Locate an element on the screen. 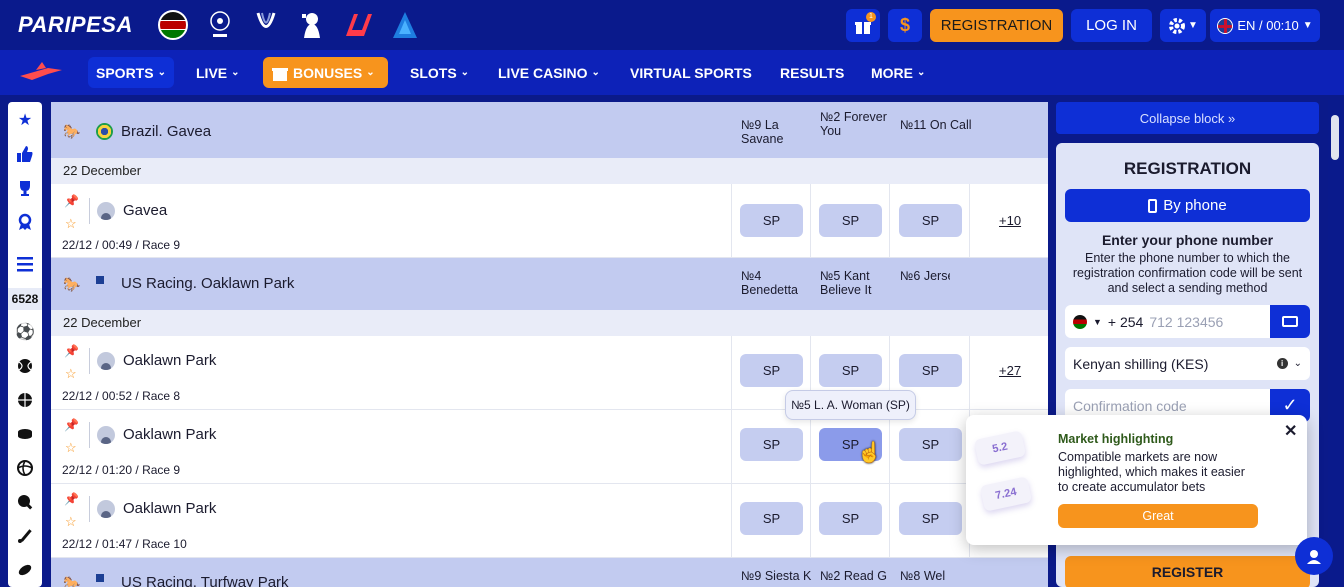  support-agent-icon is located at coordinates (1314, 557).